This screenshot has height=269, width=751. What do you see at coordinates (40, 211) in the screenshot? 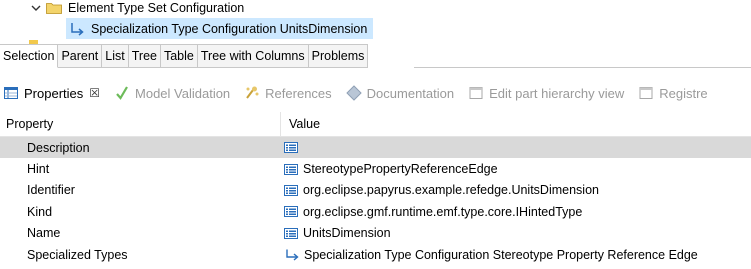
I see `property-name: Kind` at bounding box center [40, 211].